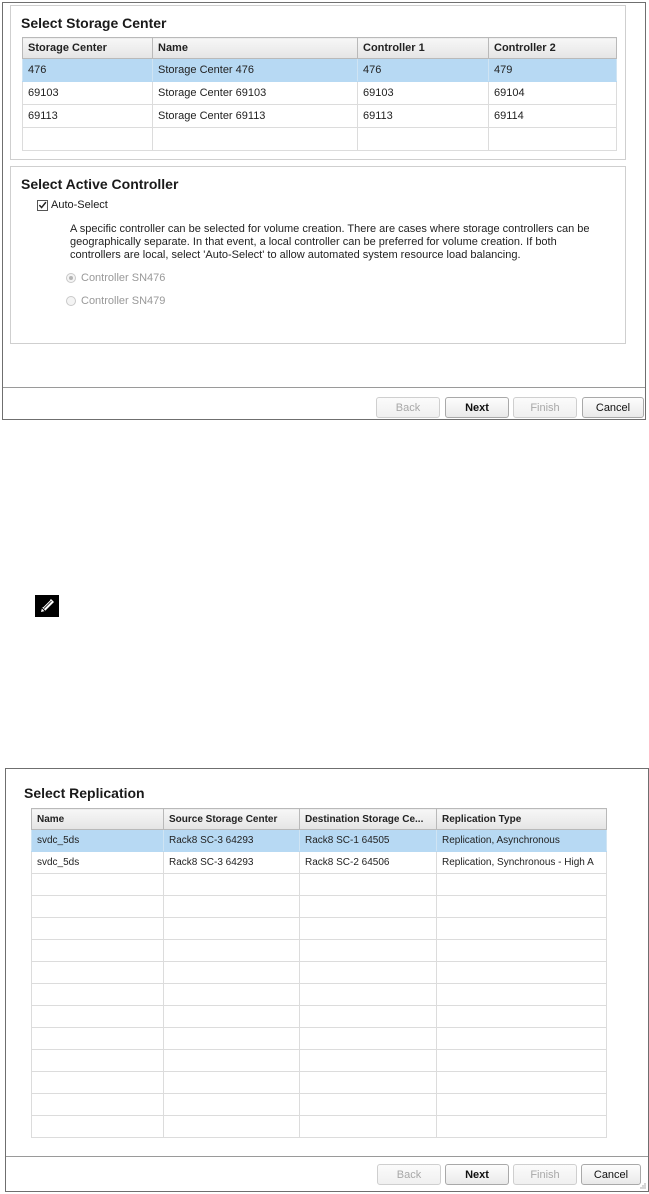 The width and height of the screenshot is (649, 1194). I want to click on radio-label: Controller SN476, so click(123, 278).